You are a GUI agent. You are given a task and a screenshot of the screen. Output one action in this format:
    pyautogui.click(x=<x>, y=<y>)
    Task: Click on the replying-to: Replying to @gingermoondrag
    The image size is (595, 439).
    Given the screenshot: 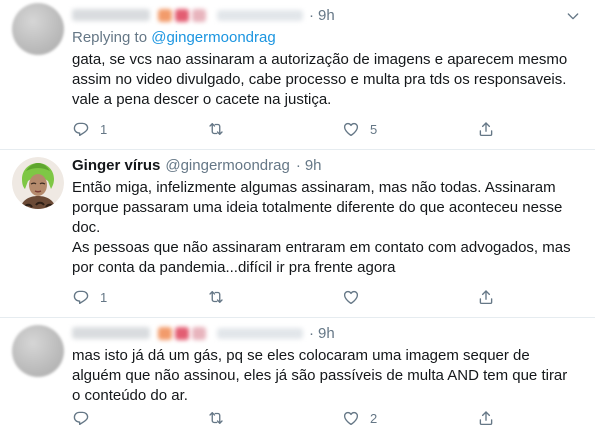 What is the action you would take?
    pyautogui.click(x=326, y=38)
    